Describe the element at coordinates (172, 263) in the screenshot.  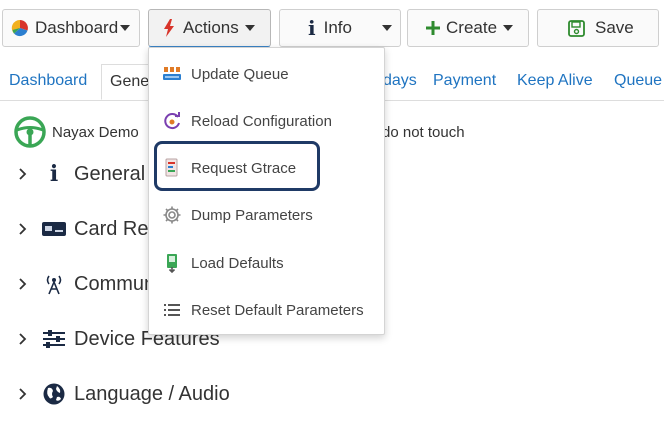
I see `load-defaults-icon` at that location.